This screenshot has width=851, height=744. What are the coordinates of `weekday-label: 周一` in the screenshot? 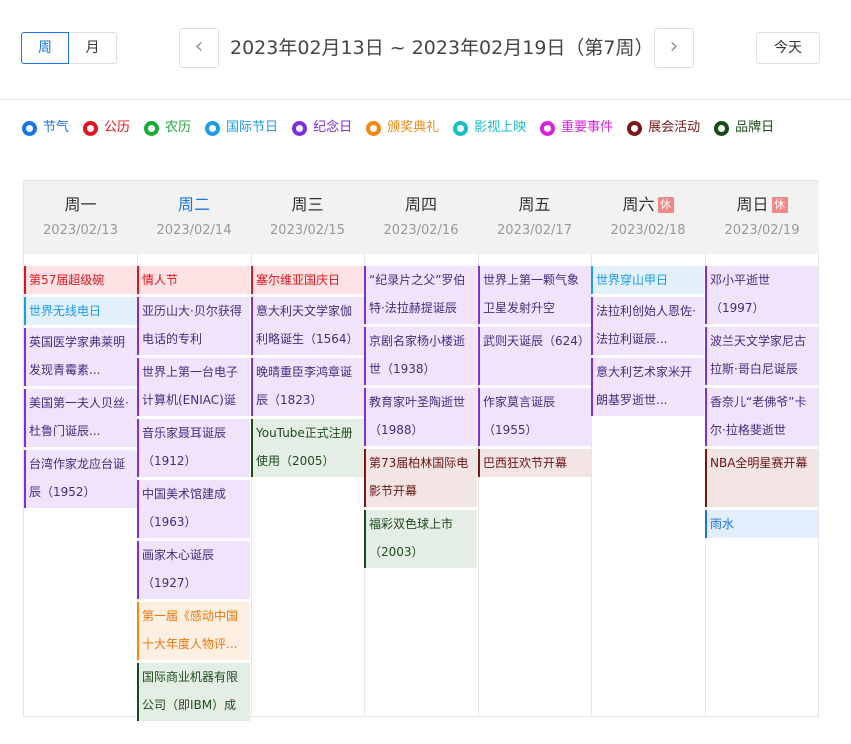 It's located at (80, 204).